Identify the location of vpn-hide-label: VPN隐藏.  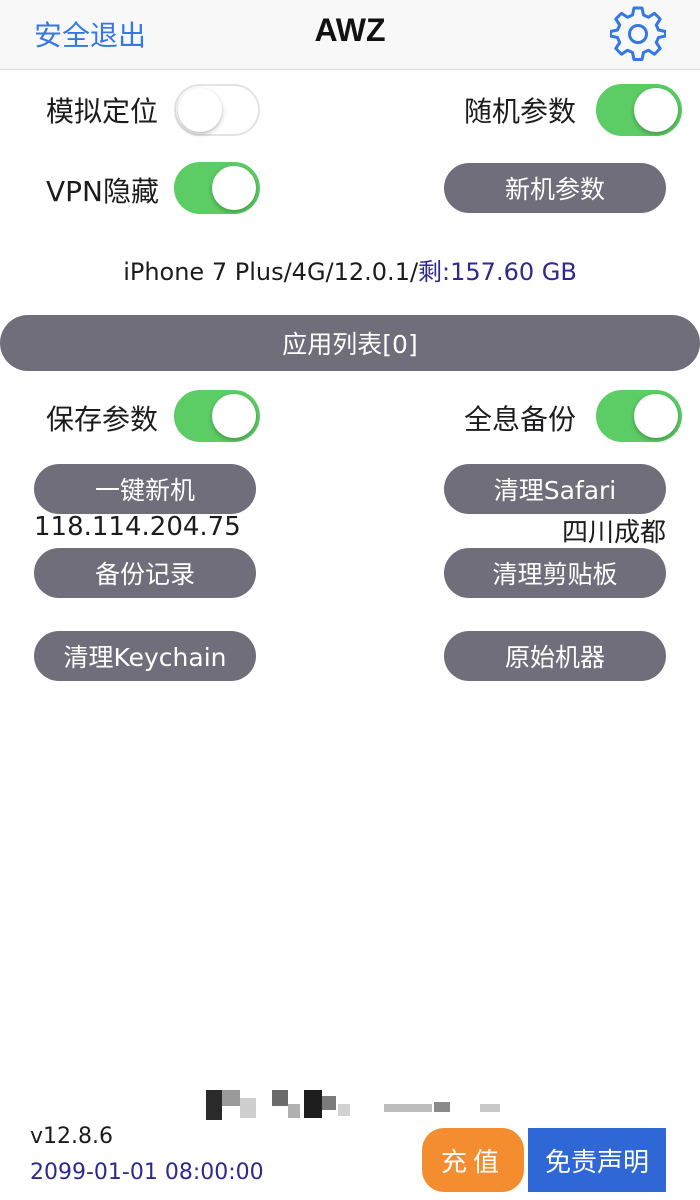
(102, 191).